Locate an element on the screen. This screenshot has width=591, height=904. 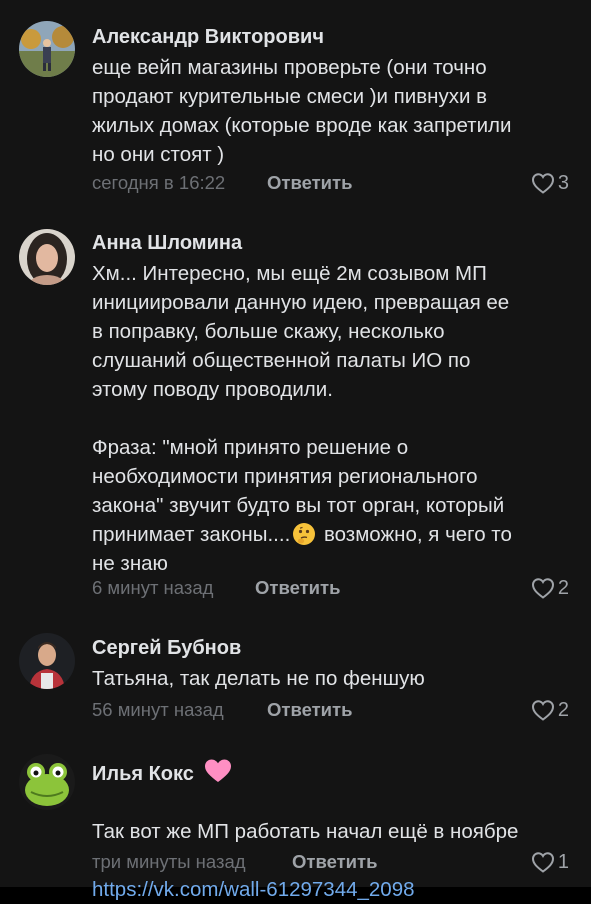
like-button: 3 is located at coordinates (550, 183).